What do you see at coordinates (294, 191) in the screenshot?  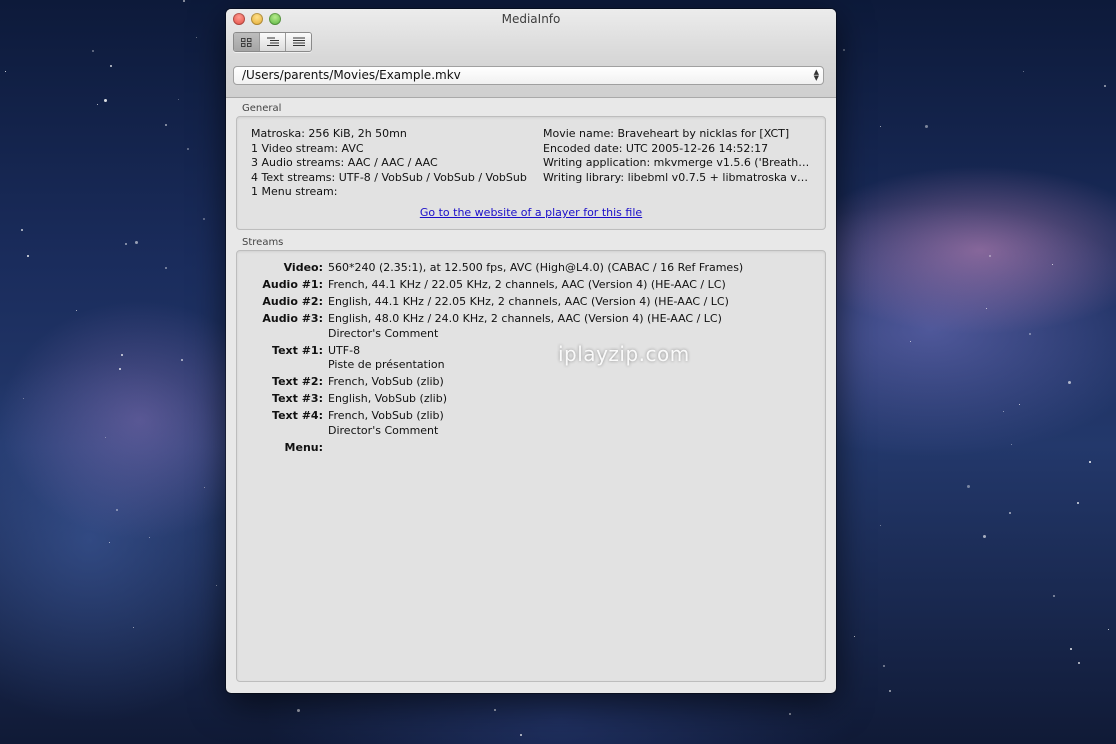 I see `general-line: 1 Menu stream:` at bounding box center [294, 191].